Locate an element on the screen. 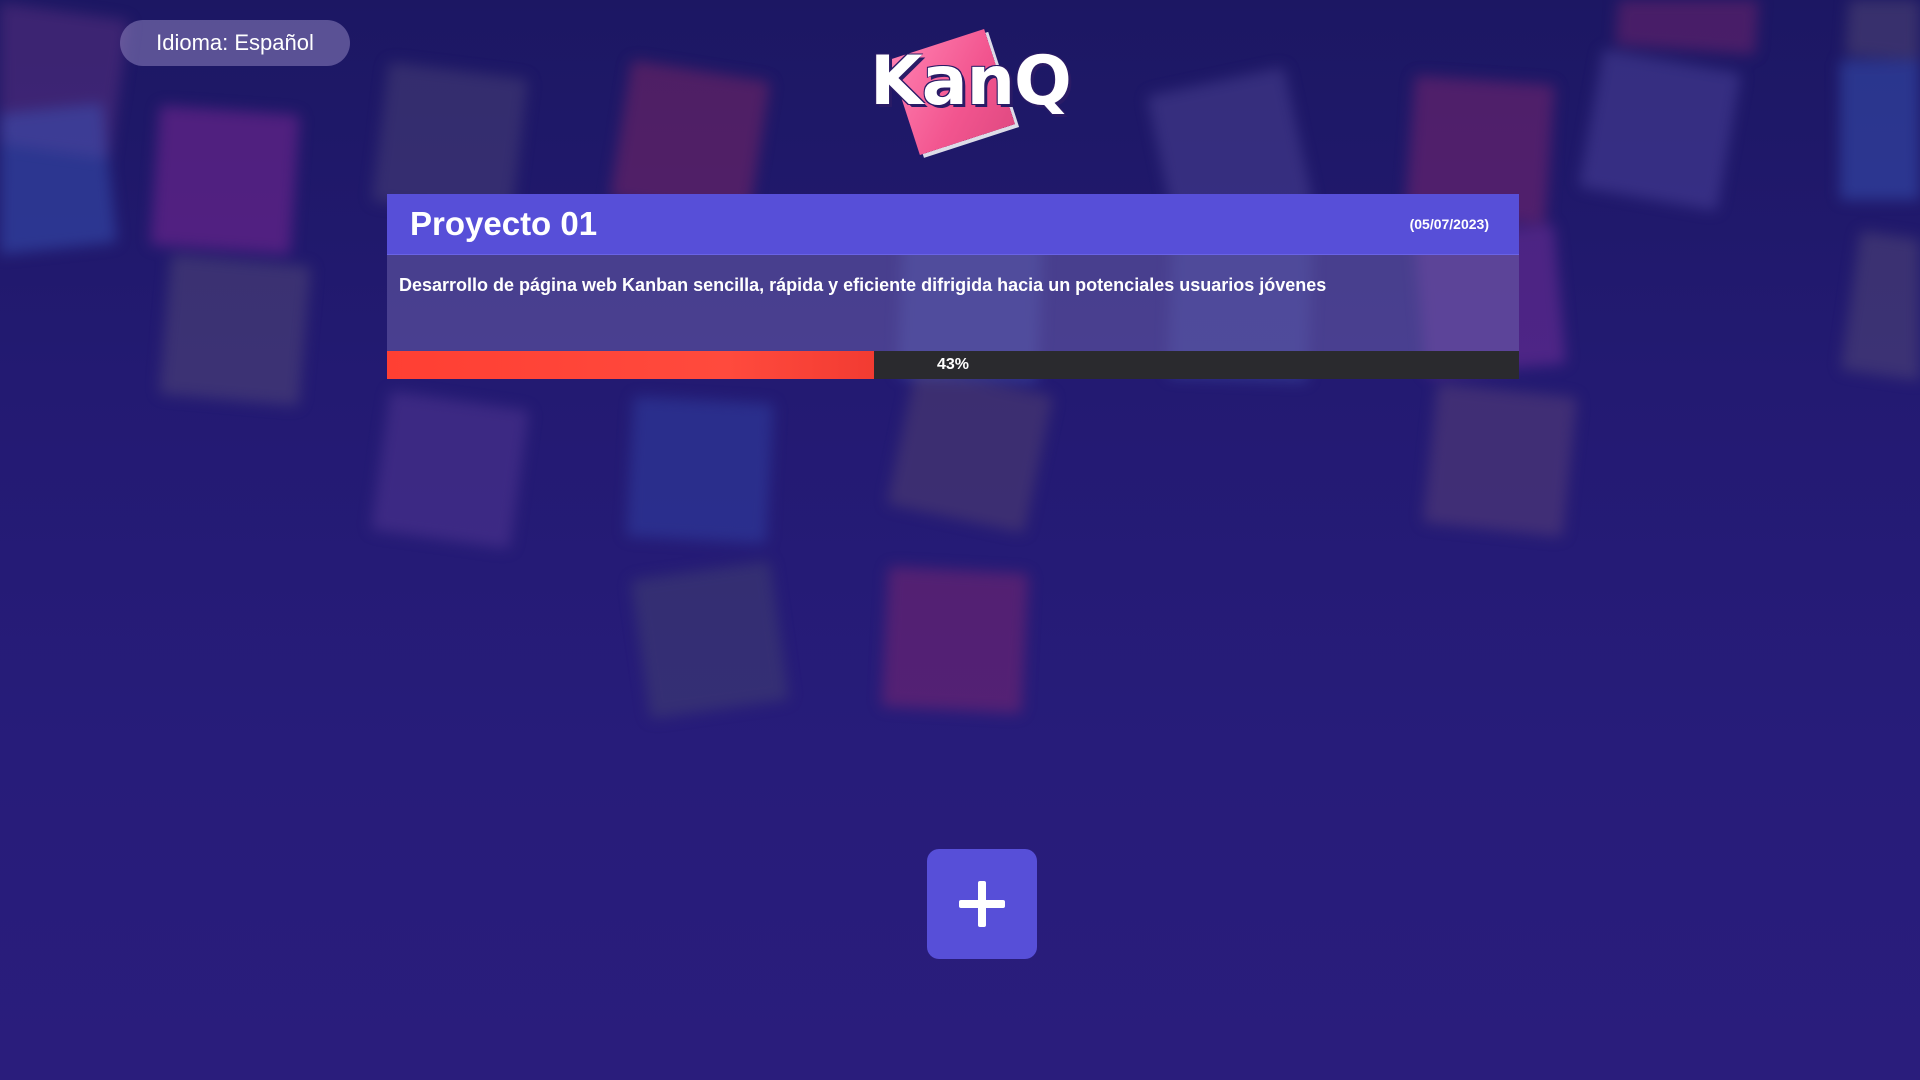 Image resolution: width=1920 pixels, height=1080 pixels. progress-bar: 43% is located at coordinates (953, 365).